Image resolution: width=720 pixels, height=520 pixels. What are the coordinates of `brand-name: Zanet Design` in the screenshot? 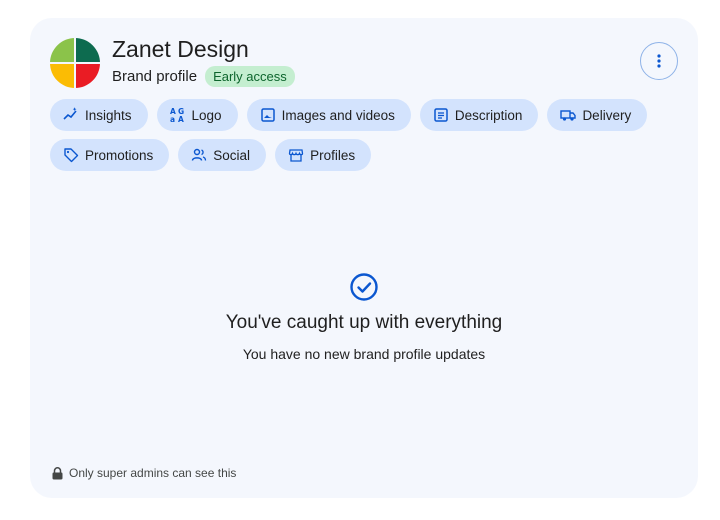 It's located at (180, 49).